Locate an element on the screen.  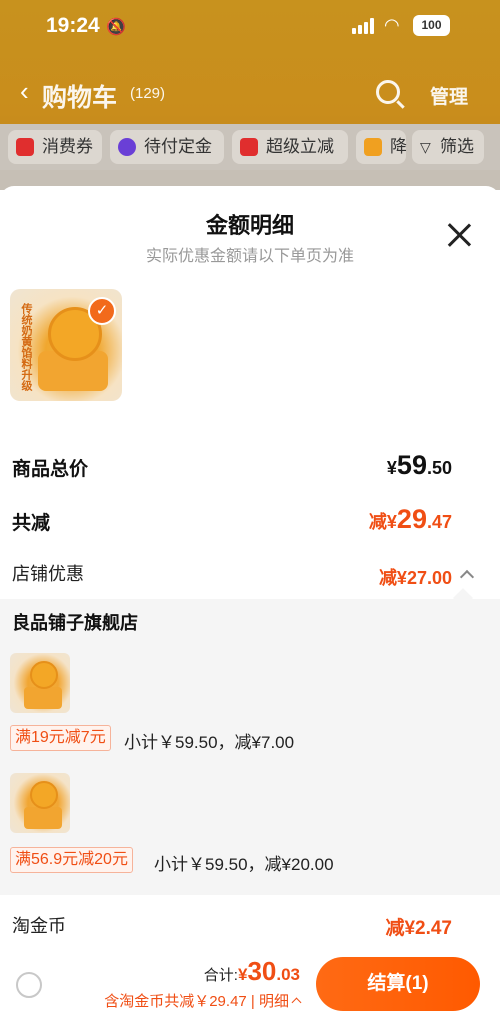
chip-price-drop: 降 is located at coordinates (381, 147).